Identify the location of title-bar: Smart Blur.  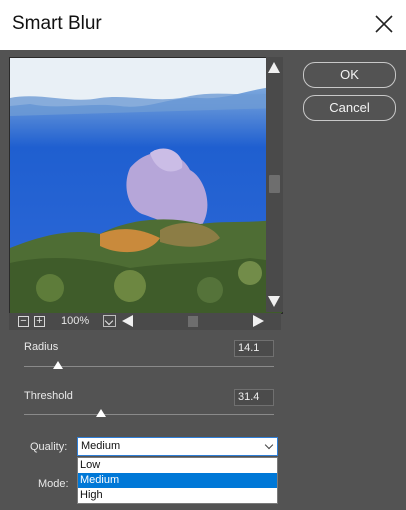
(203, 25).